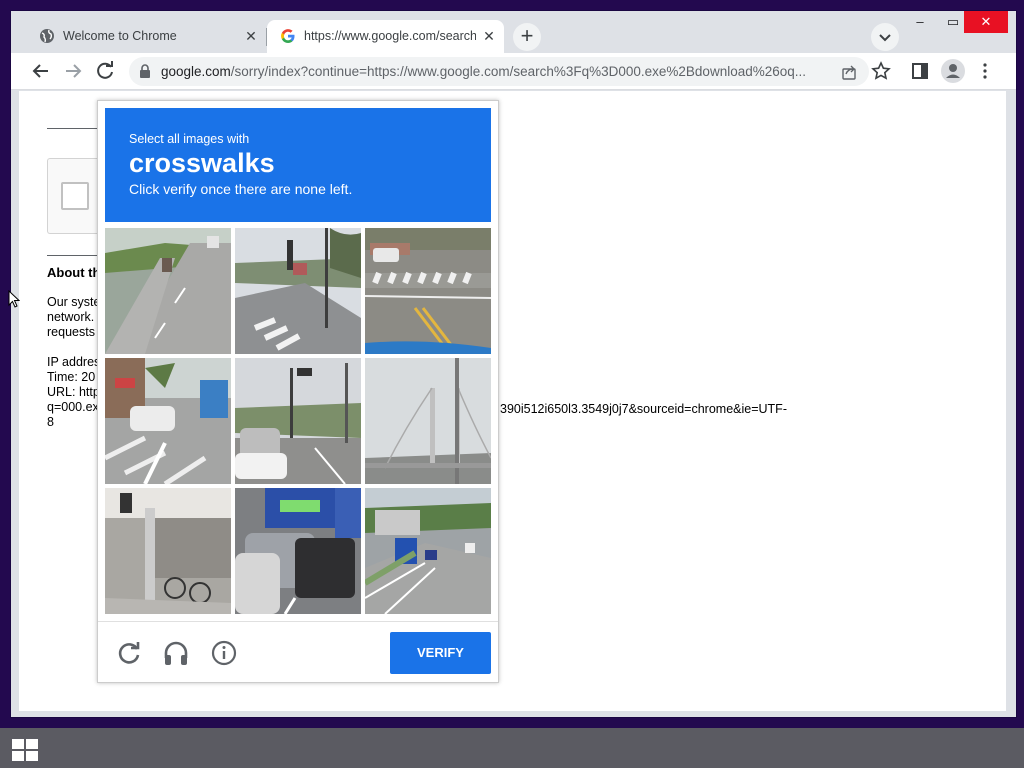 This screenshot has width=1024, height=768. I want to click on chevron-down-icon, so click(885, 38).